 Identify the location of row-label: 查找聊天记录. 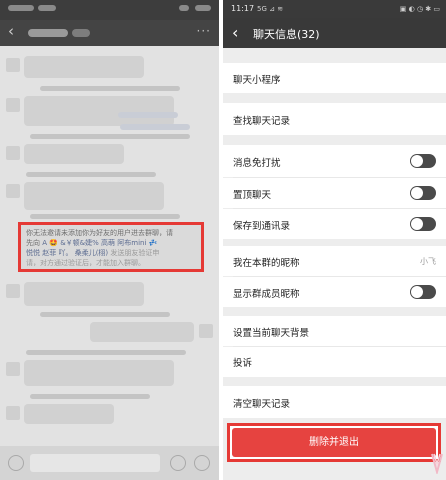
(262, 121).